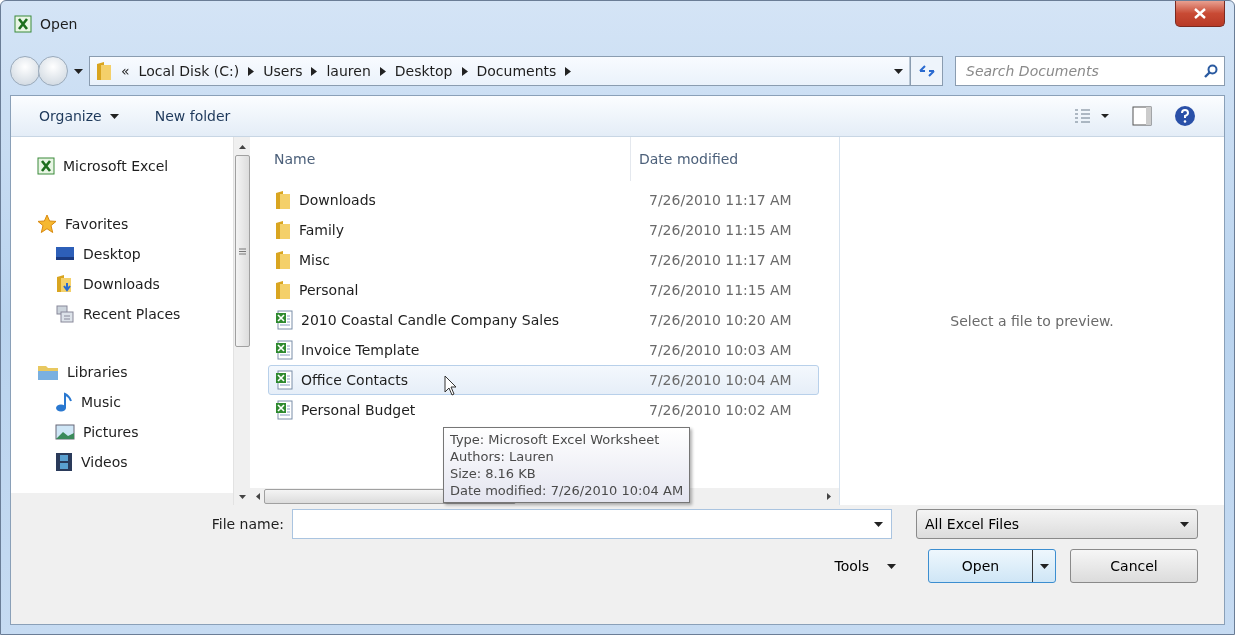 This screenshot has width=1235, height=635. What do you see at coordinates (135, 402) in the screenshot?
I see `nav-item: Music` at bounding box center [135, 402].